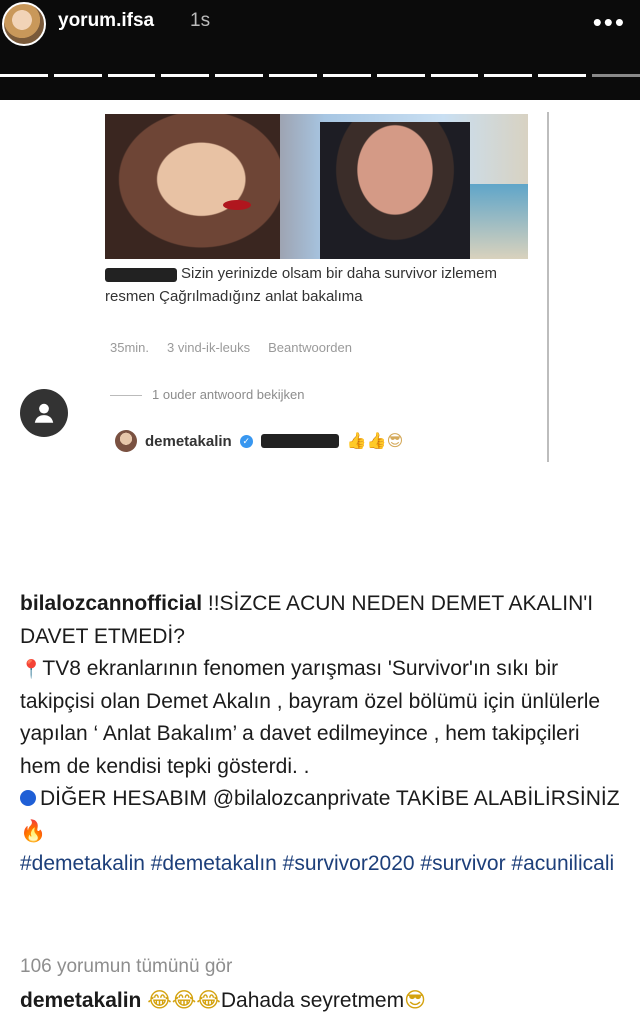 The image size is (640, 1030). I want to click on fire-icon: 🔥, so click(33, 831).